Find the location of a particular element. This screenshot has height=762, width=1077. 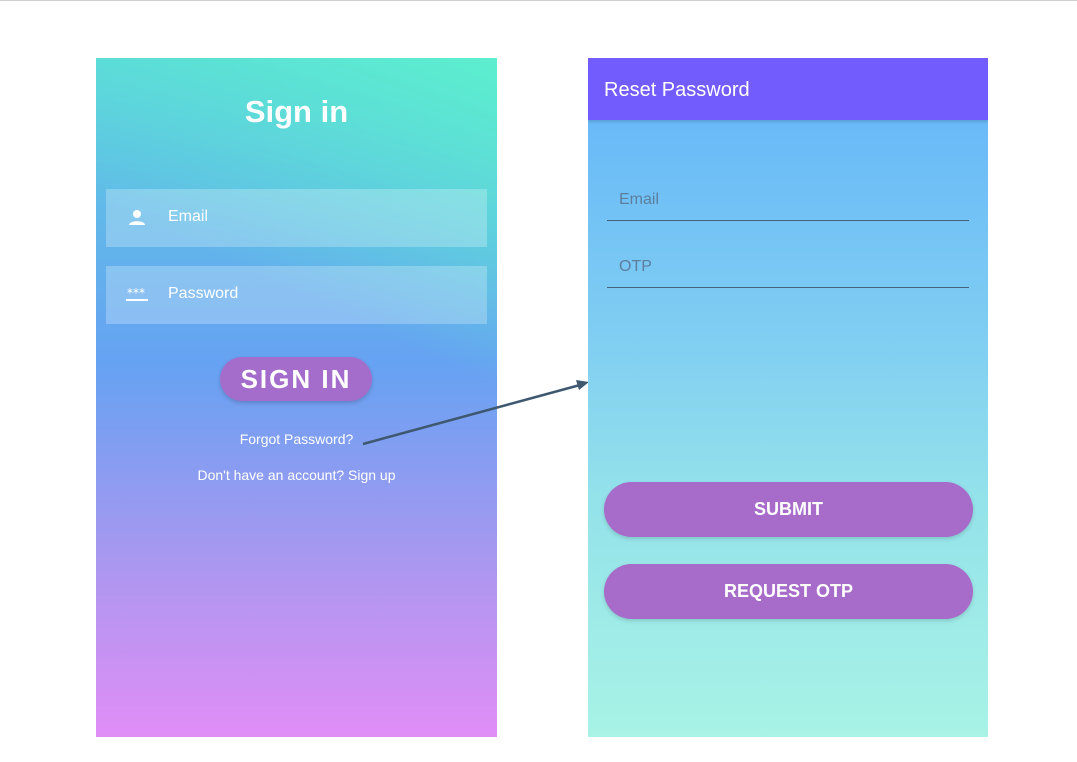

top-divider is located at coordinates (538, 0).